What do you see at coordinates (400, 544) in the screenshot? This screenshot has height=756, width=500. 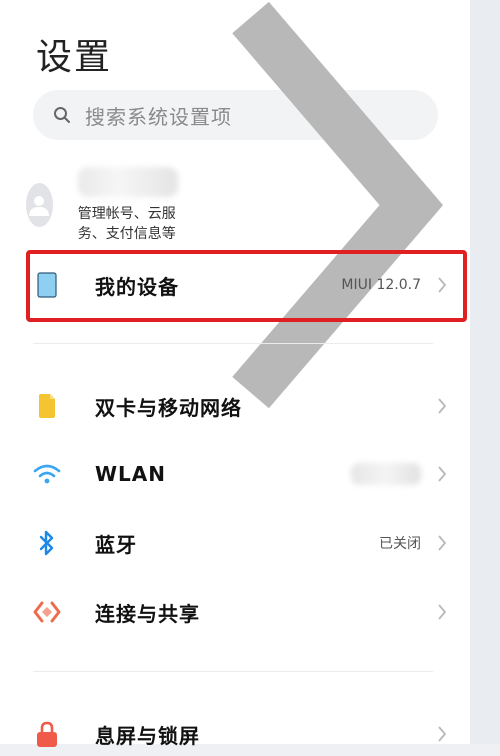 I see `settings-item-value: 已关闭` at bounding box center [400, 544].